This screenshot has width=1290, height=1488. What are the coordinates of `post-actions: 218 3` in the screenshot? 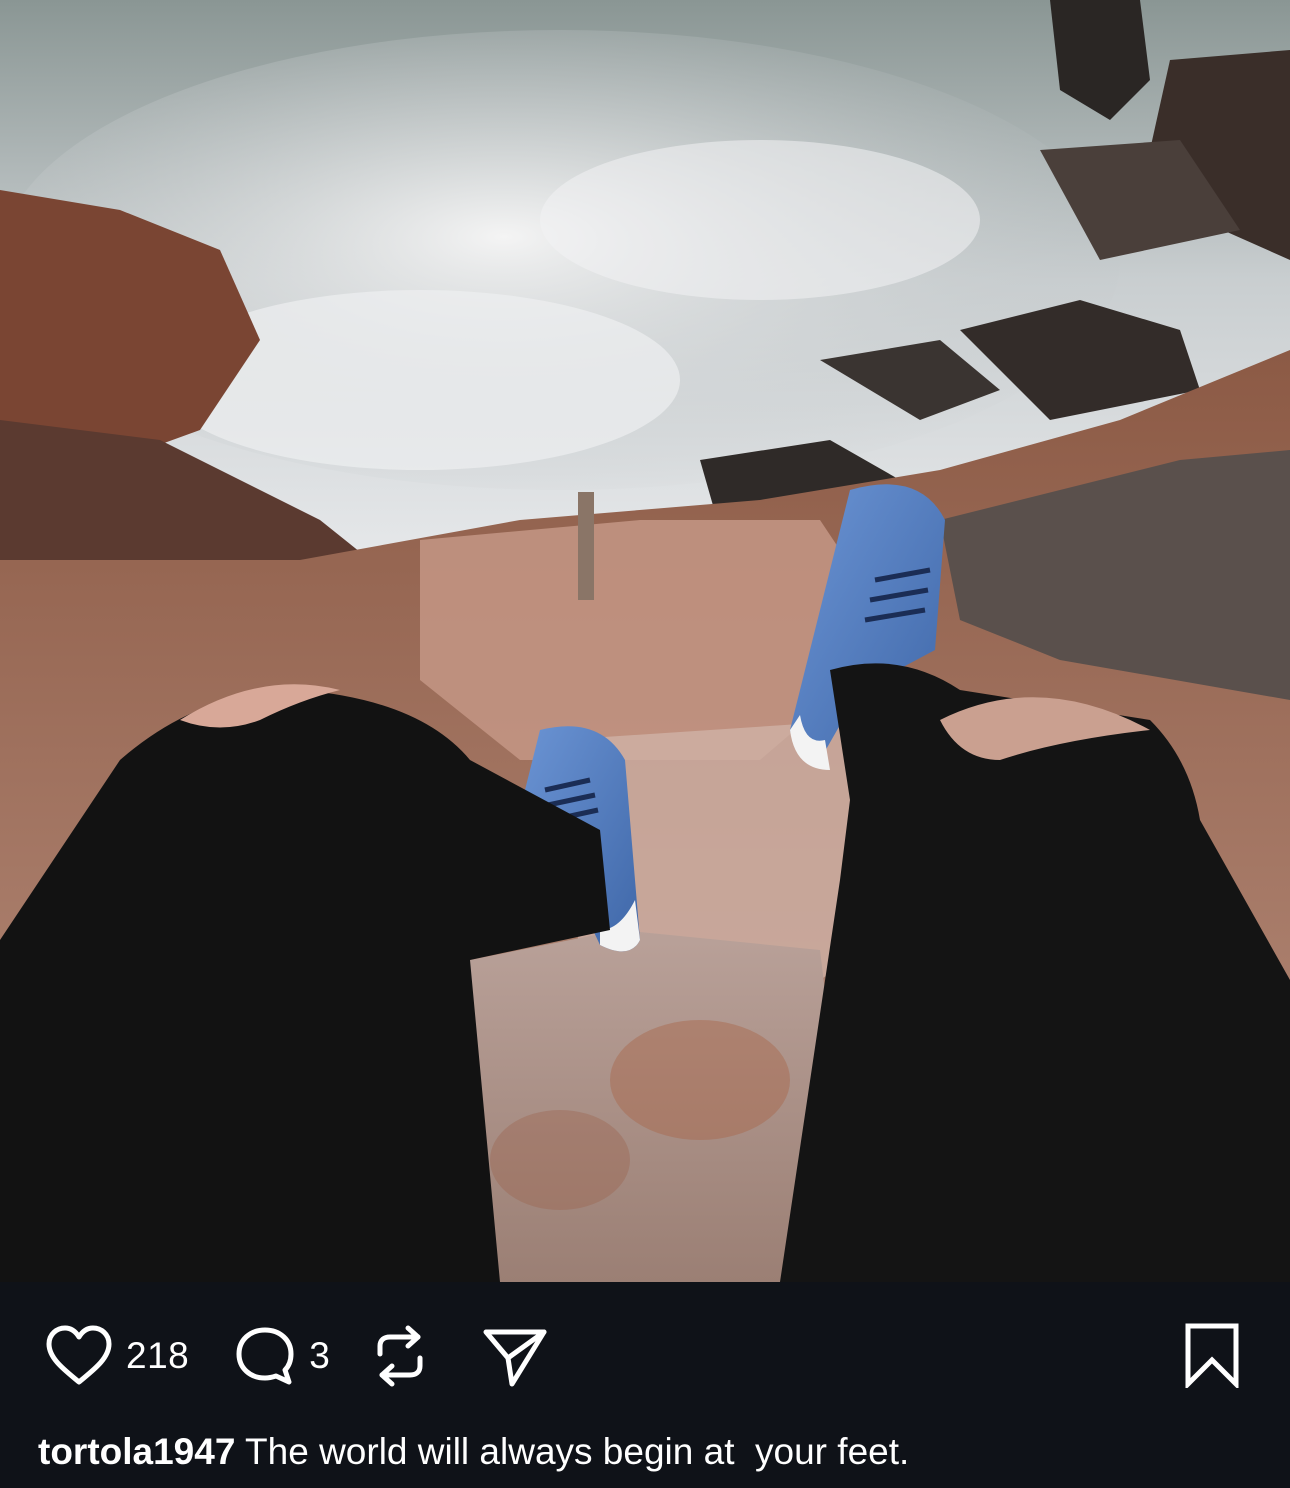 It's located at (296, 1356).